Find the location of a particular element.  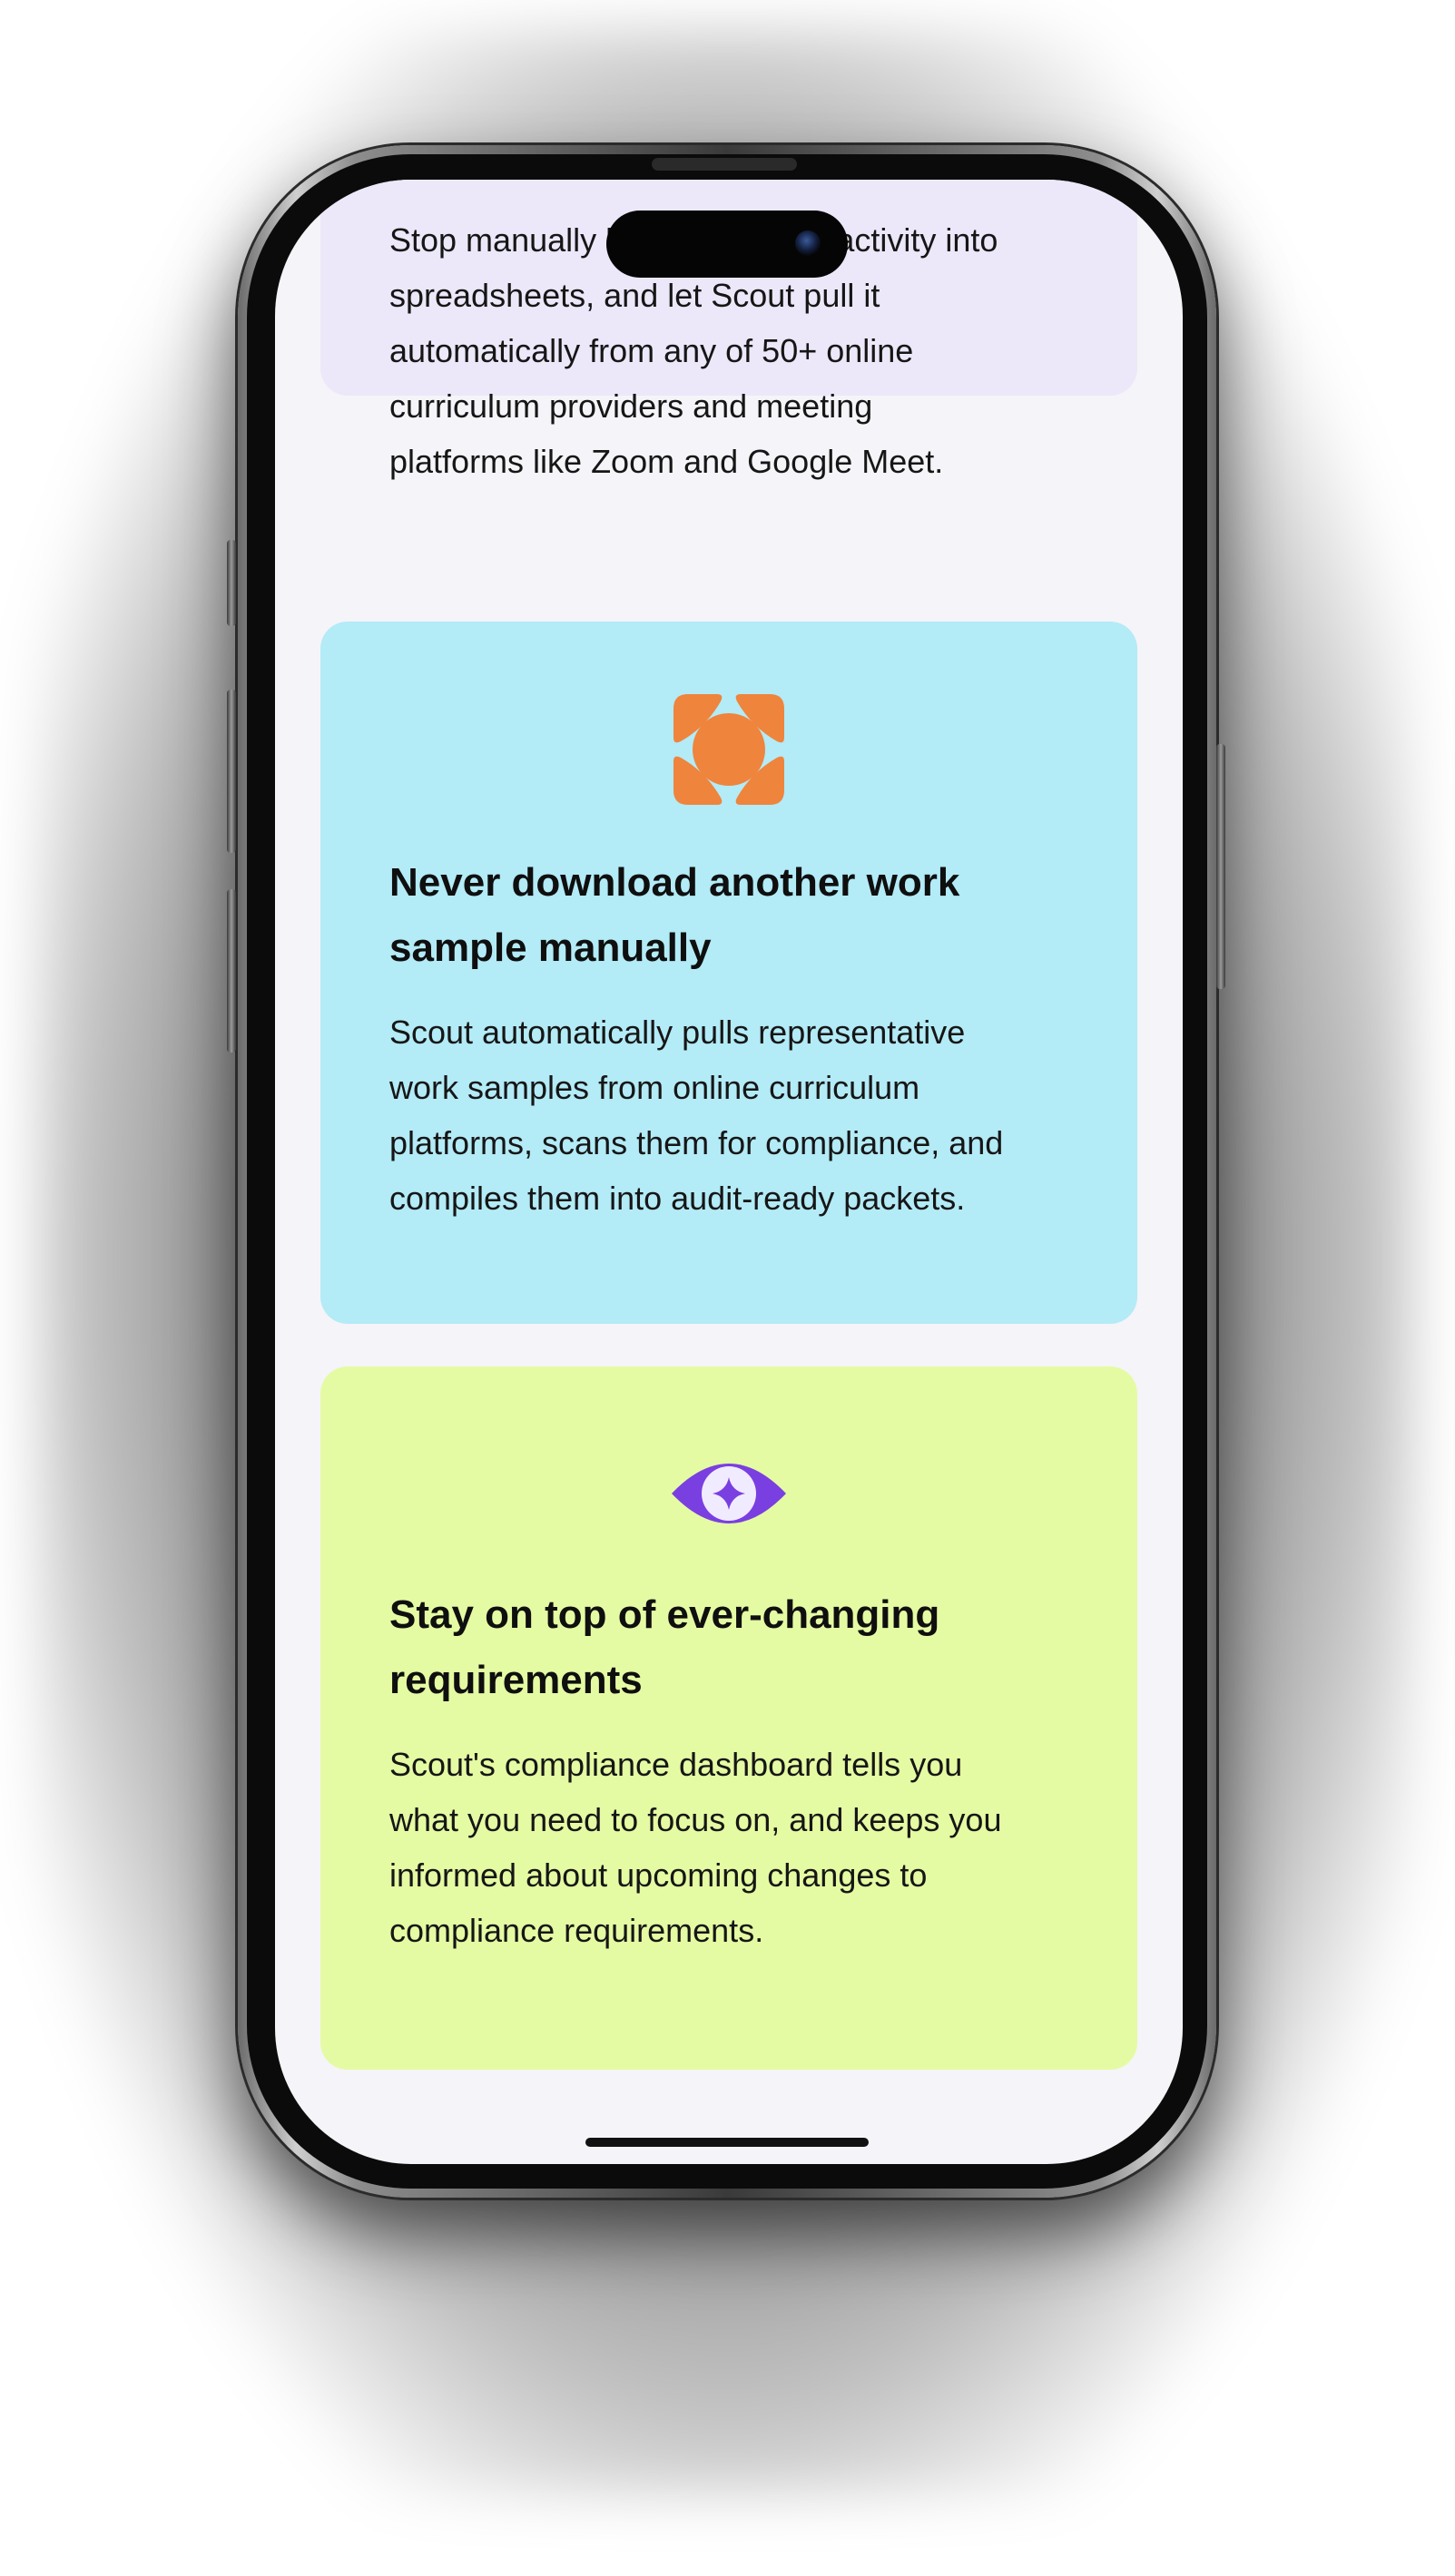

text-line: what you need to focus on, and keeps you is located at coordinates (695, 1819).